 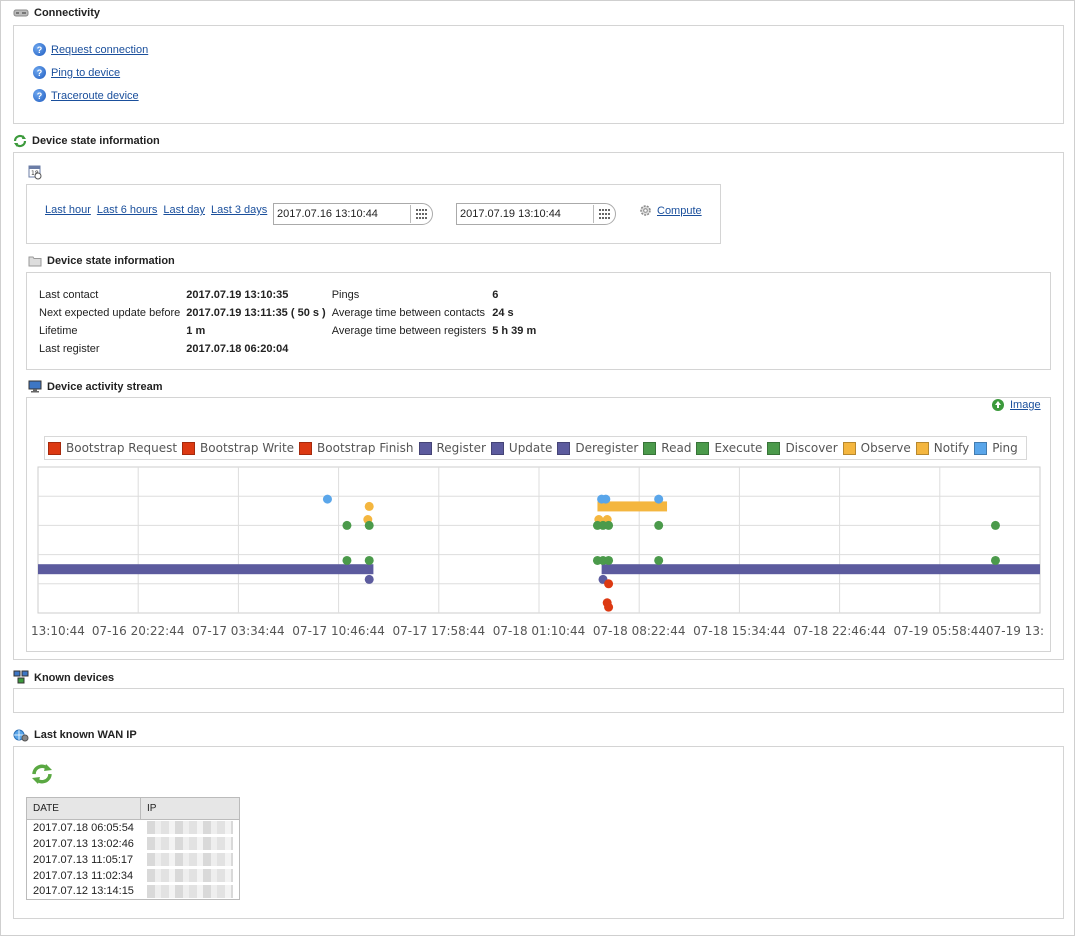 I want to click on x-tick-label: 07-19 05:58:44, so click(x=940, y=631).